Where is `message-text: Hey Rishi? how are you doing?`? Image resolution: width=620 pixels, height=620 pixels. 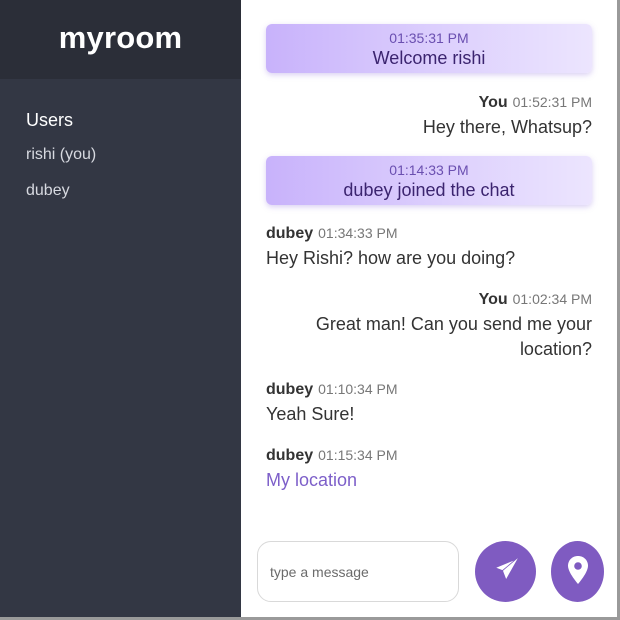 message-text: Hey Rishi? how are you doing? is located at coordinates (391, 258).